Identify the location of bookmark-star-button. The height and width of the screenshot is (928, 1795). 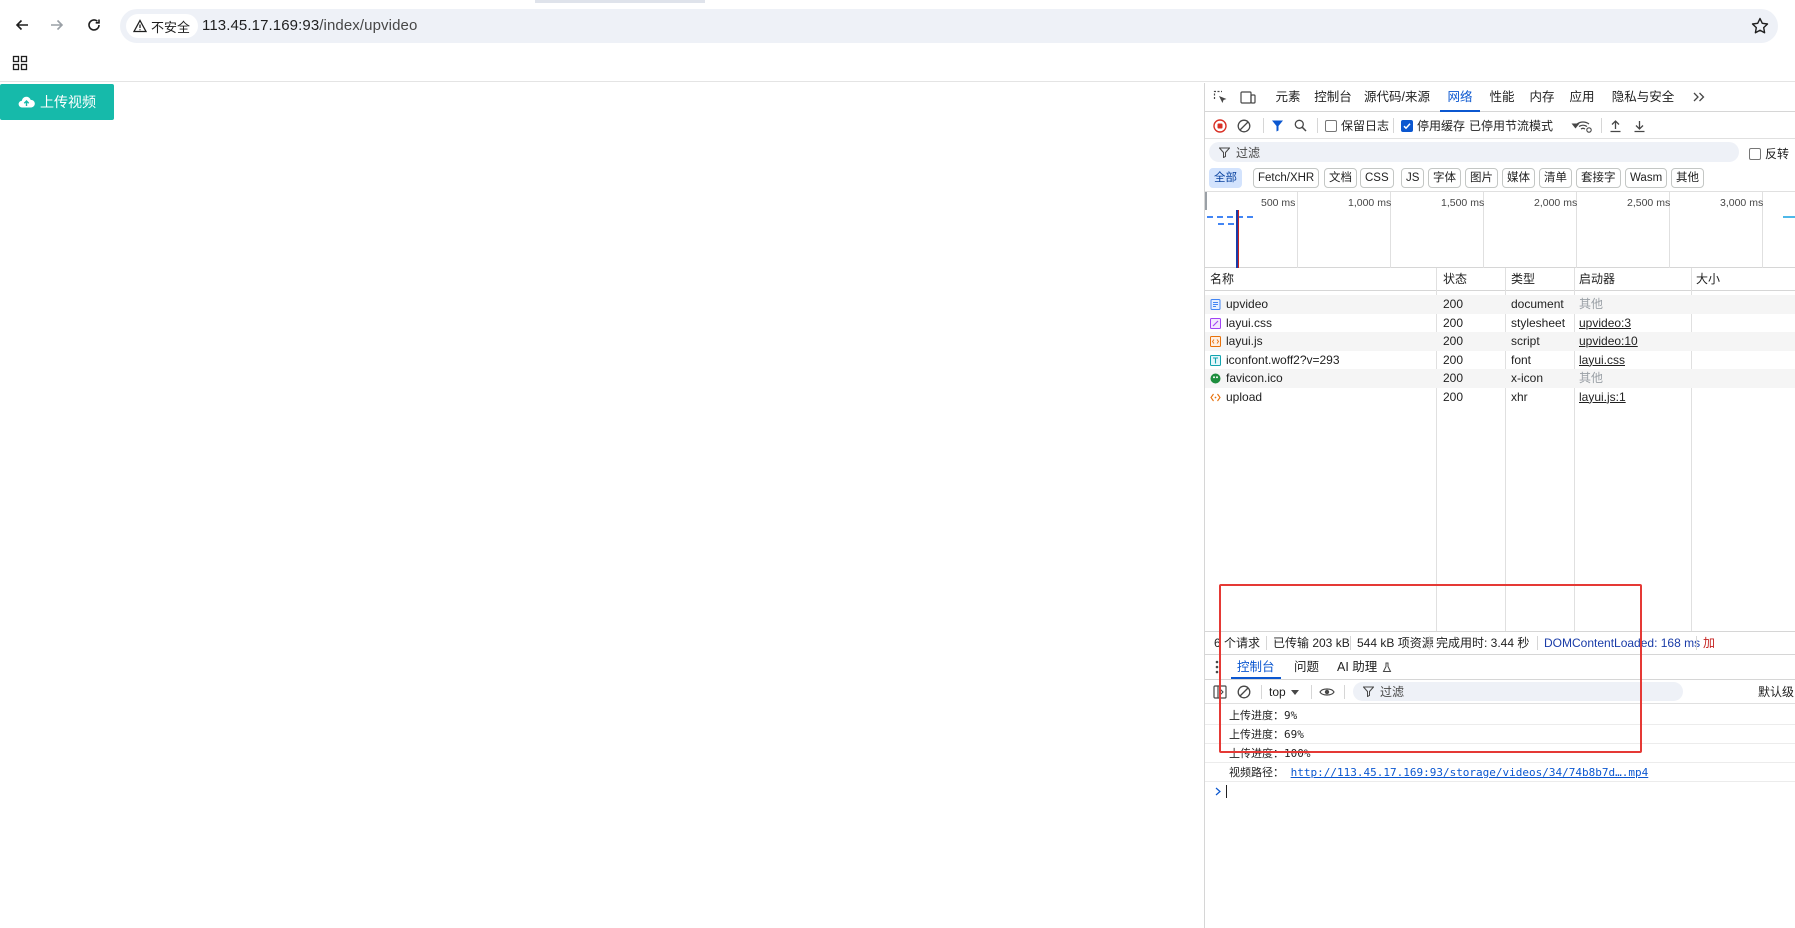
(1760, 26).